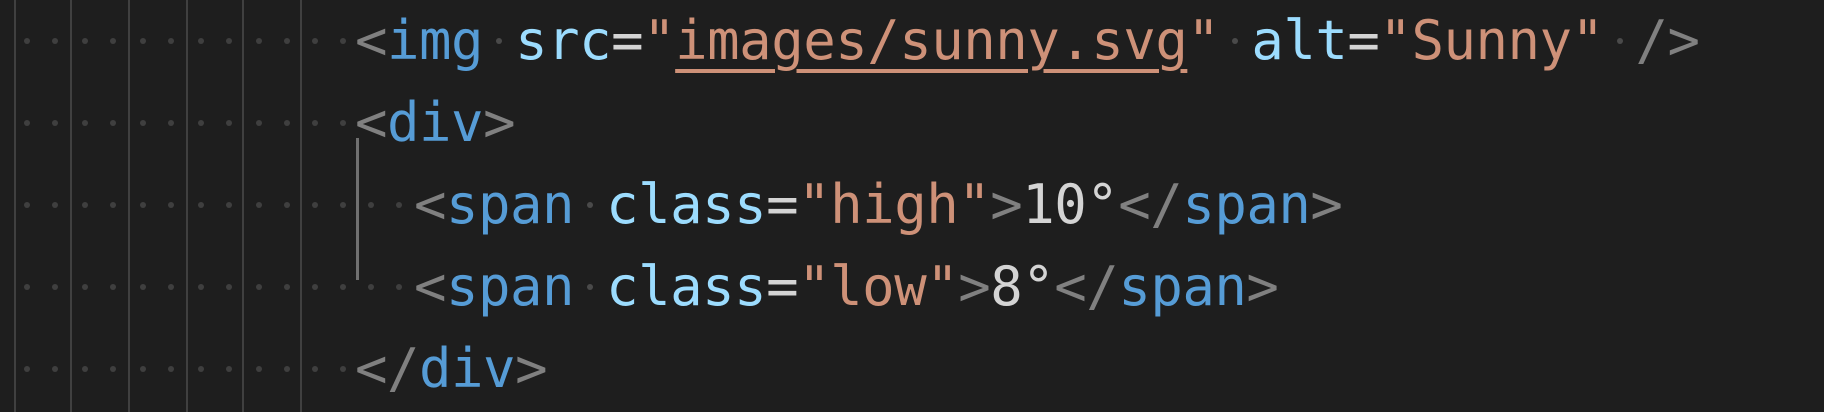 This screenshot has height=412, width=1824. I want to click on code-text: <span class="high">10°</span>, so click(878, 205).